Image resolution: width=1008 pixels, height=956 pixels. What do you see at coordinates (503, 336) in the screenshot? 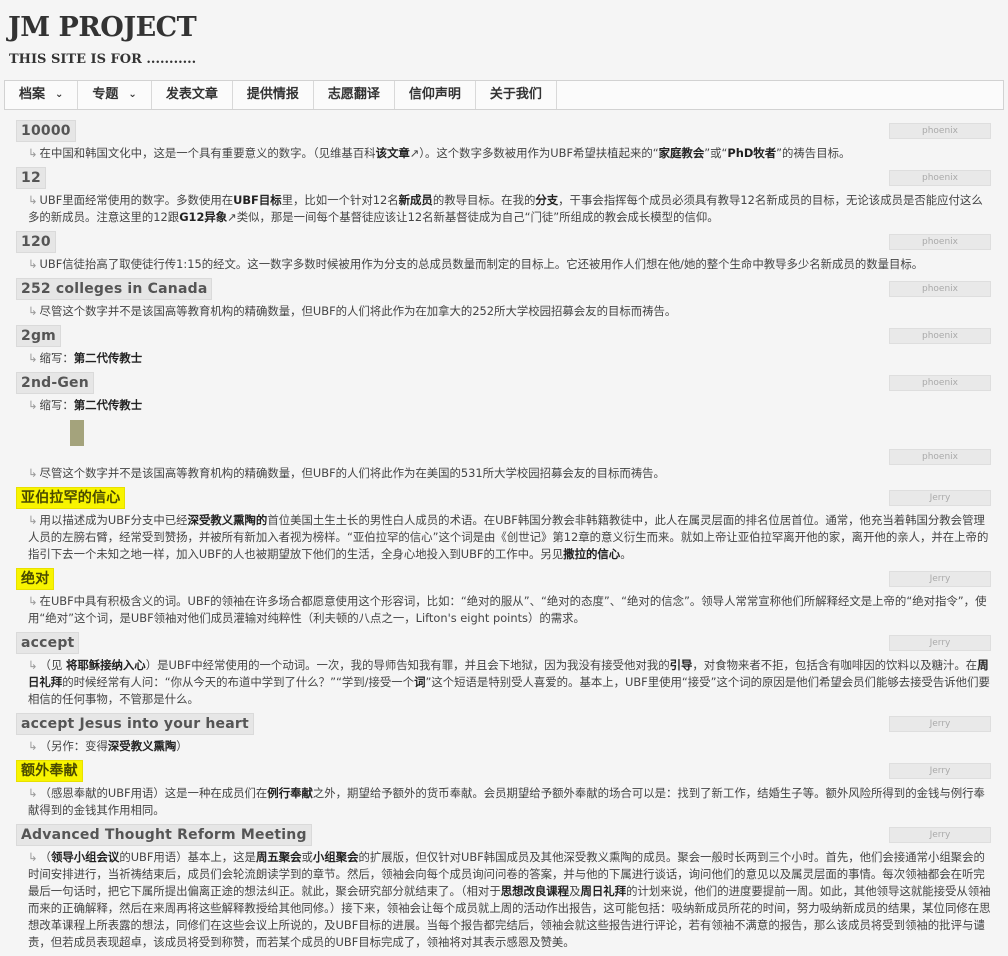
I see `entry-header: 2gm phoenix` at bounding box center [503, 336].